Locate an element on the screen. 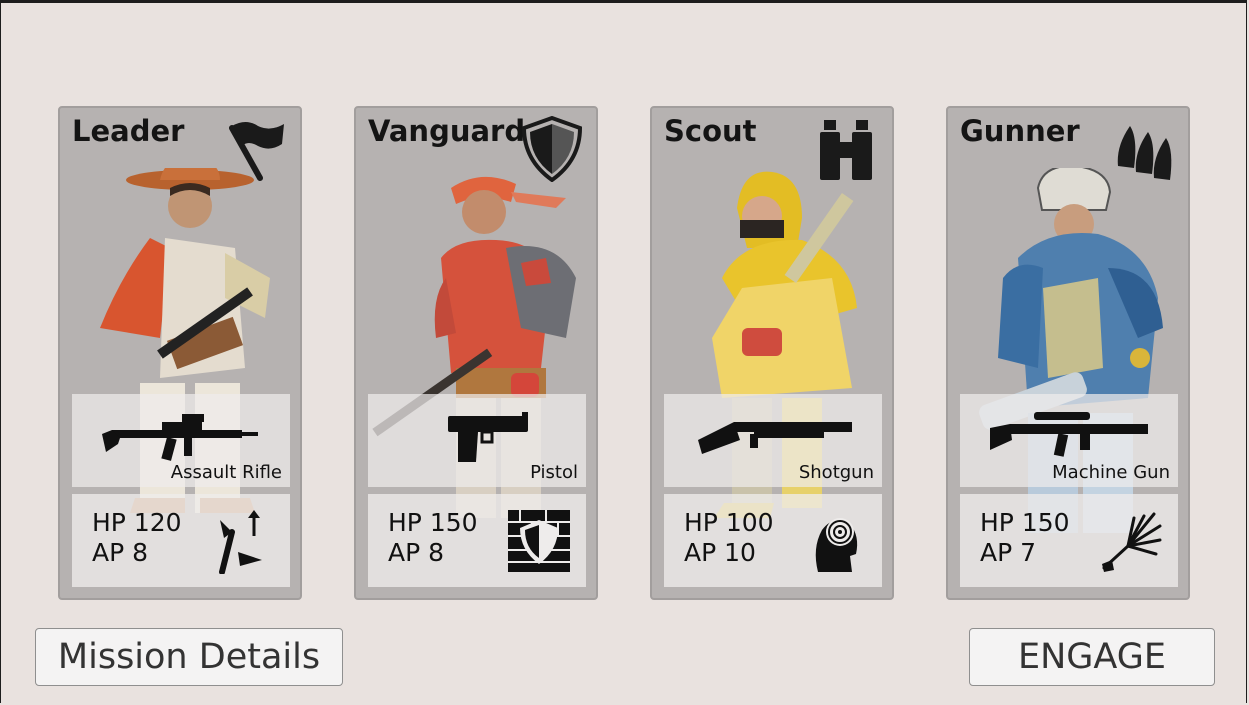 The image size is (1249, 705). shield-icon is located at coordinates (552, 149).